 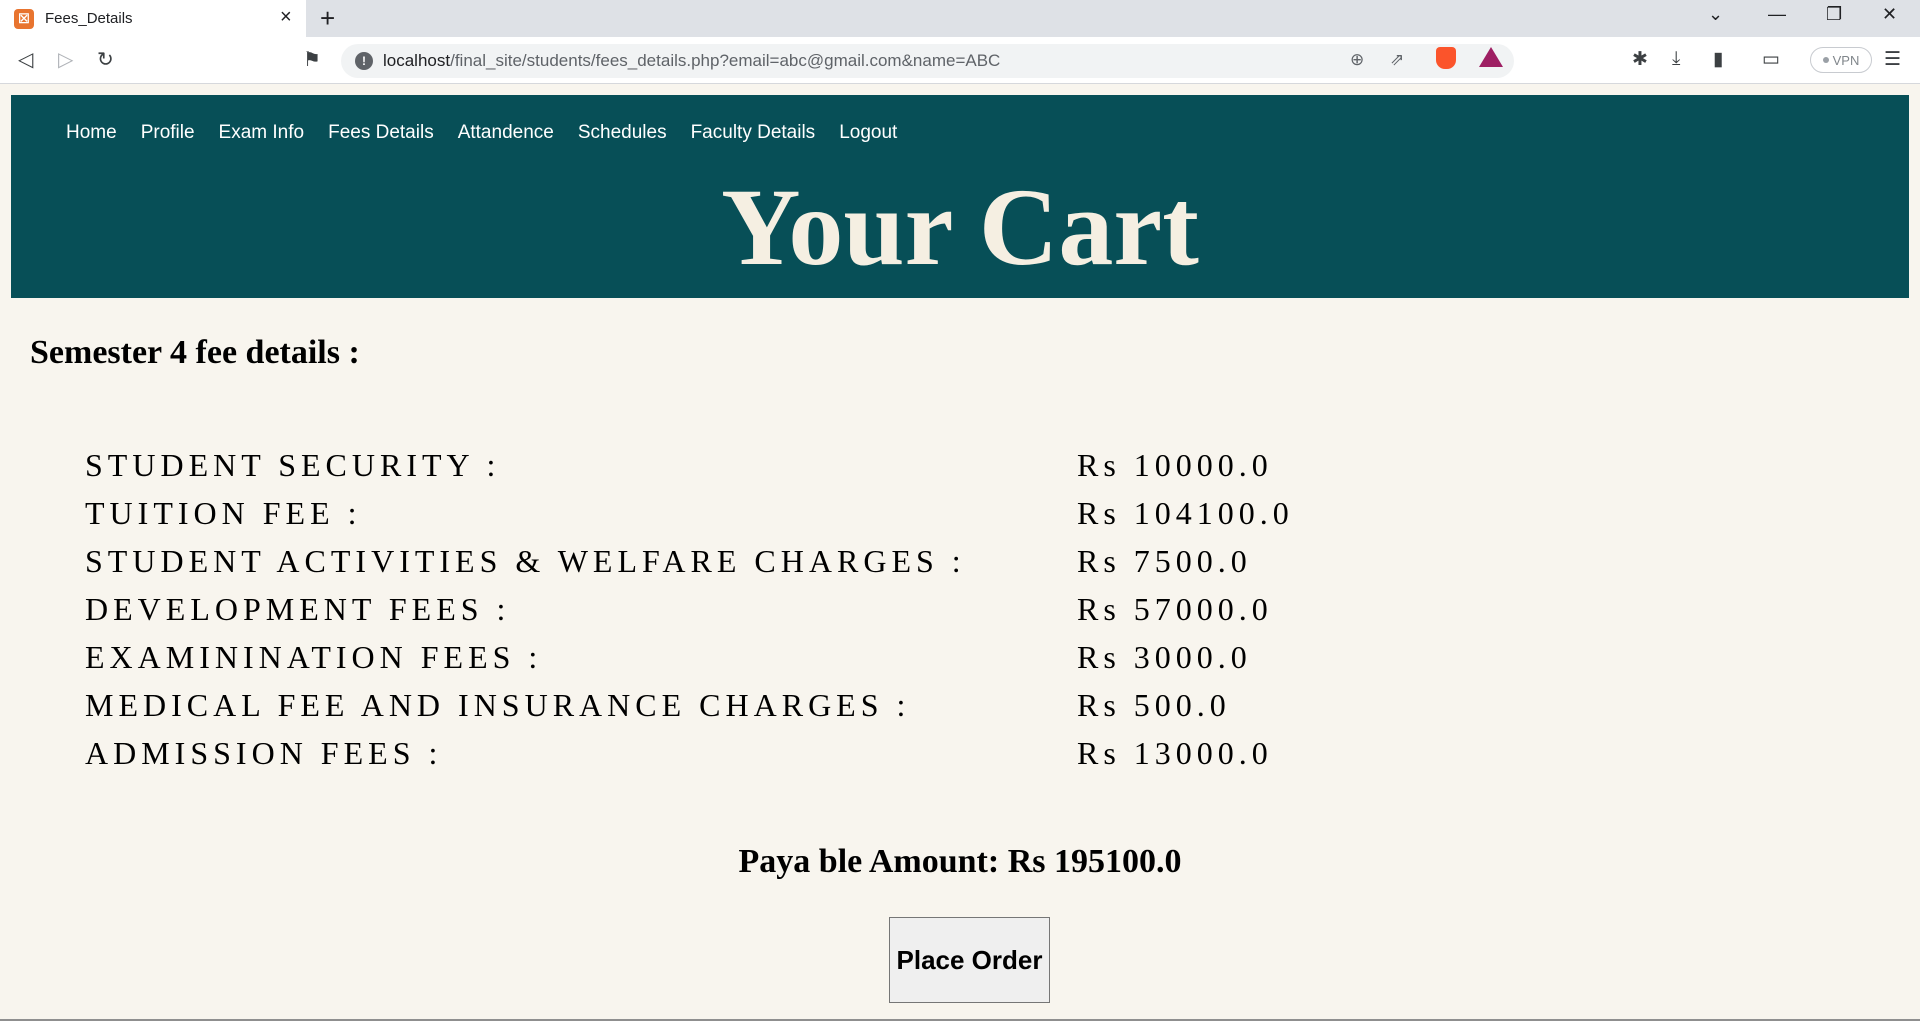 I want to click on nav-fees-details: Fees Details, so click(x=381, y=133).